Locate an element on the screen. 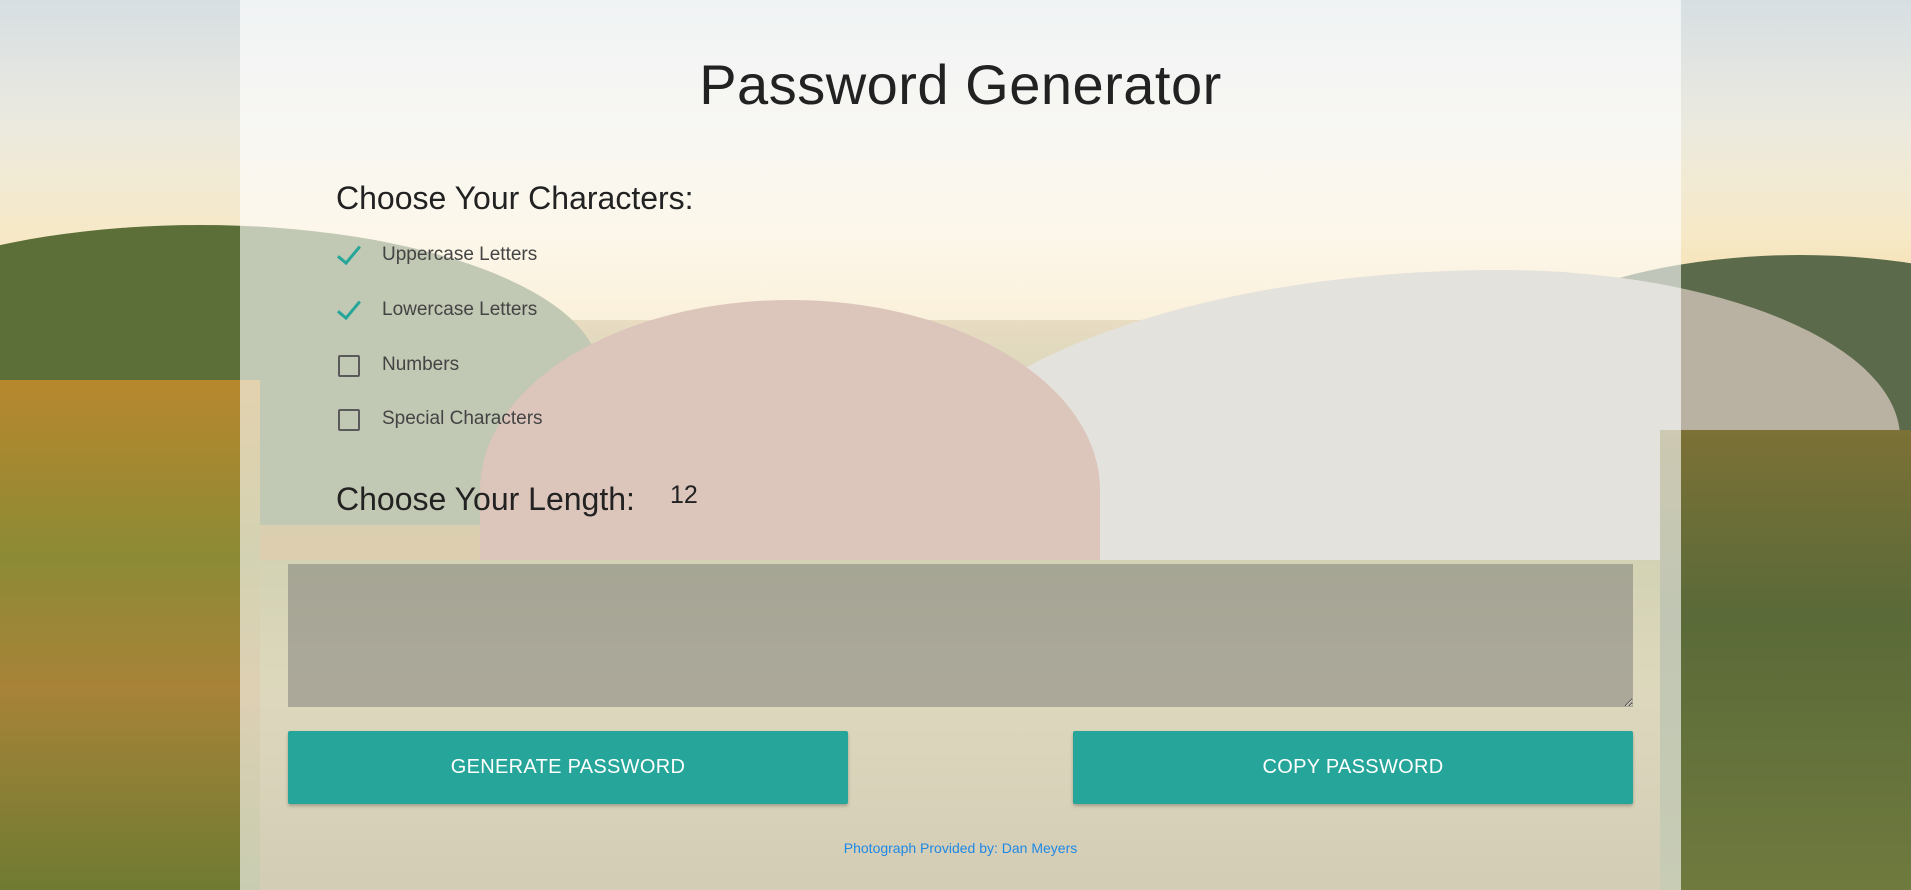 The height and width of the screenshot is (890, 1911). option-uppercase: Uppercase Letters is located at coordinates (435, 255).